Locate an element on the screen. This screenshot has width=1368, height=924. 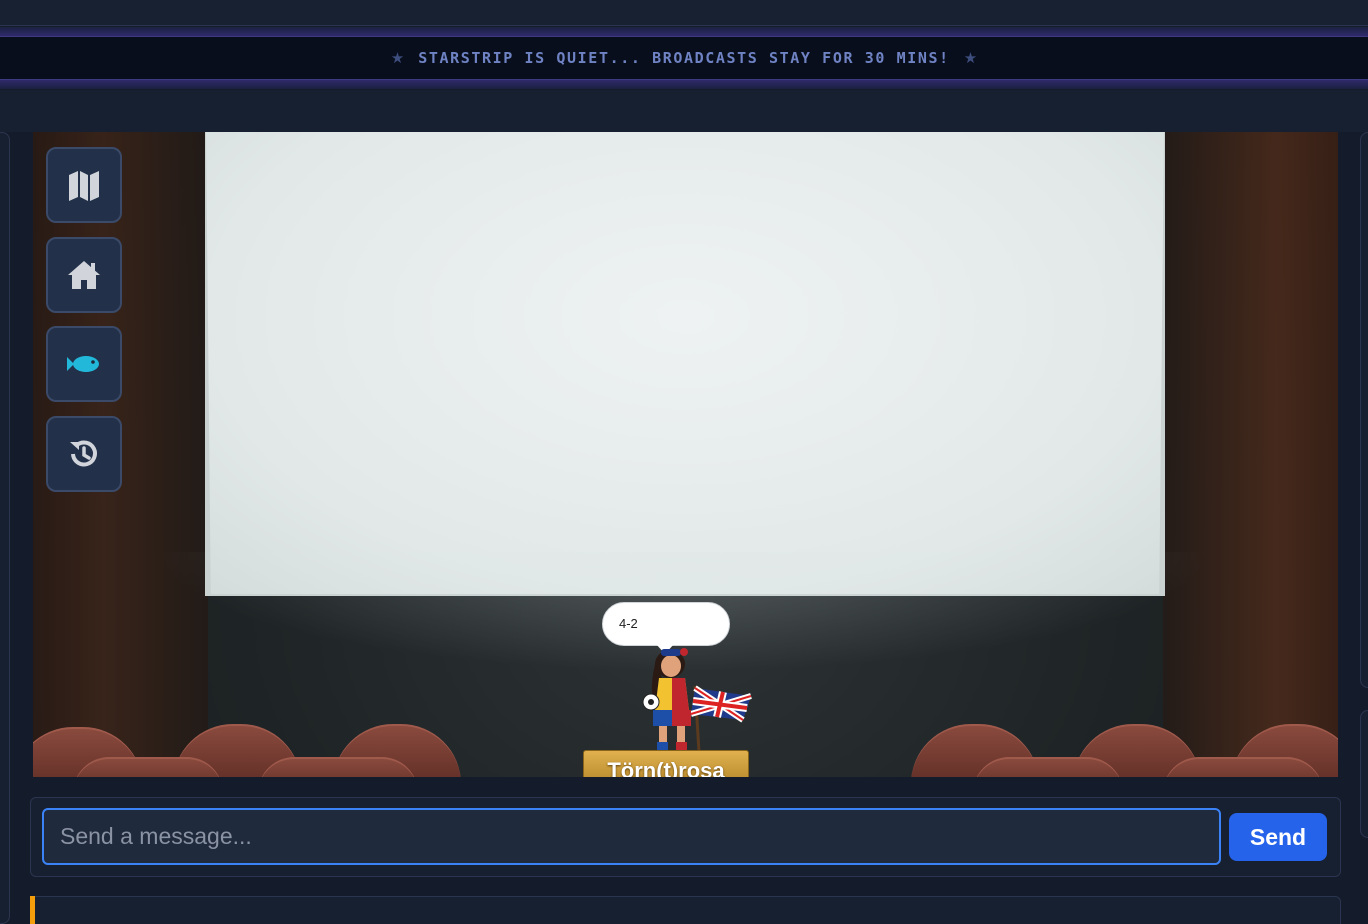
left-side-panel is located at coordinates (5, 528).